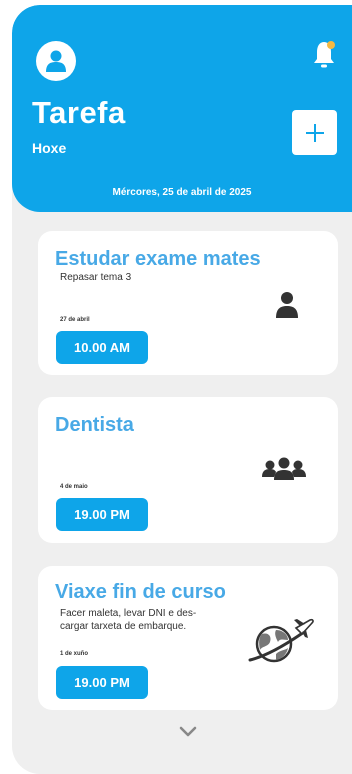  What do you see at coordinates (182, 192) in the screenshot?
I see `current-date: Mércores, 25 de abril de 2025` at bounding box center [182, 192].